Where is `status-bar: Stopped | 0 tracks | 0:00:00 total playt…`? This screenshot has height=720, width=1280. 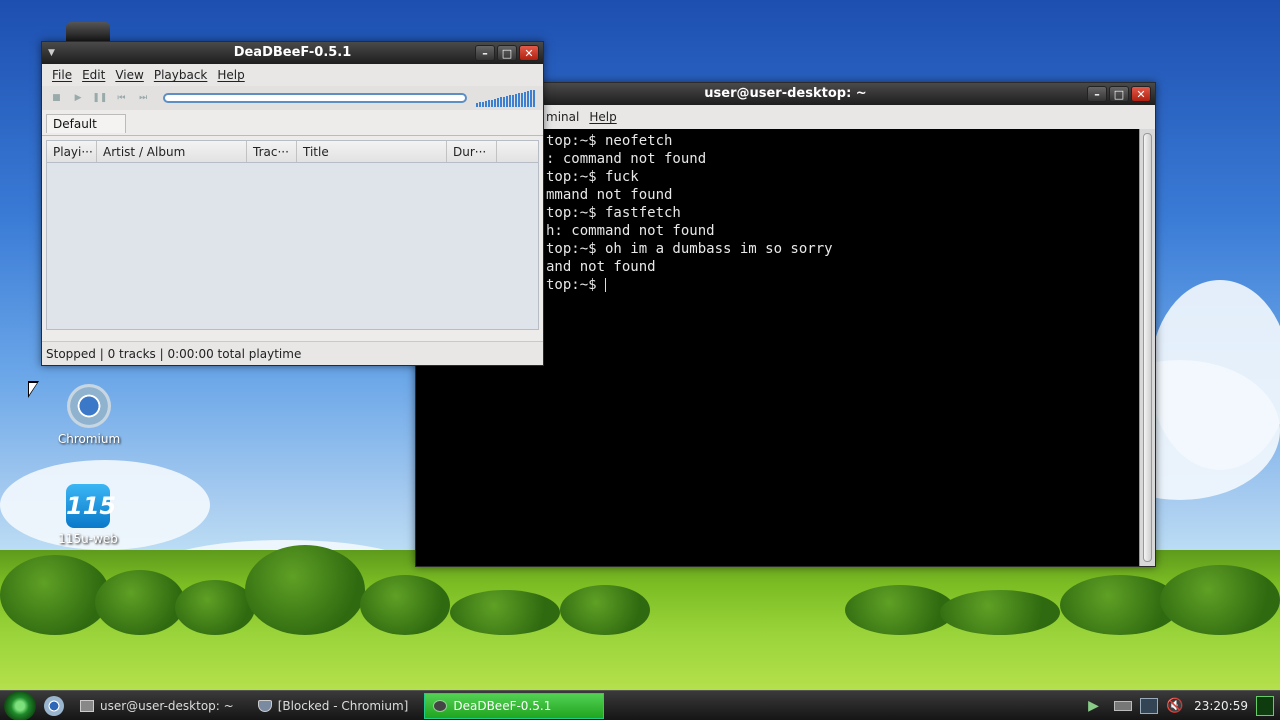 status-bar: Stopped | 0 tracks | 0:00:00 total playt… is located at coordinates (292, 353).